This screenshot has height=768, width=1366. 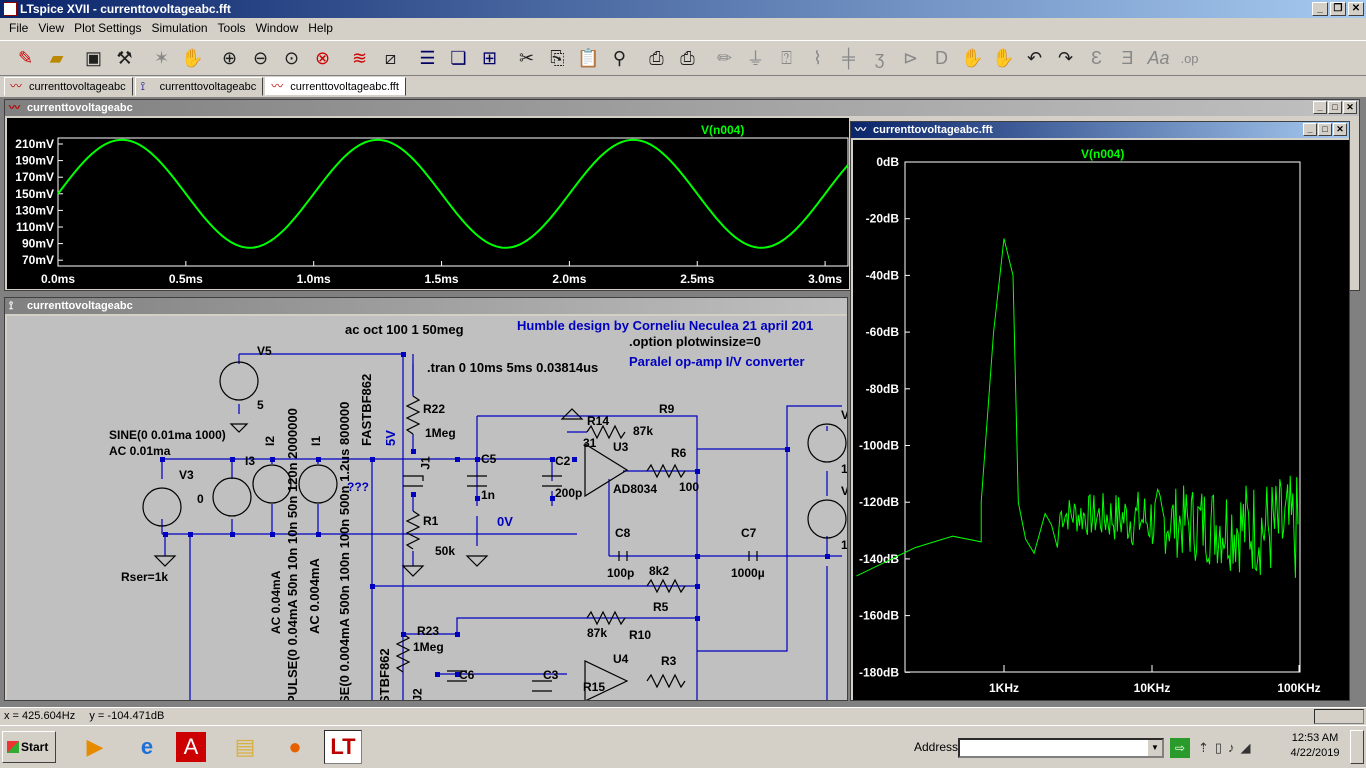 What do you see at coordinates (526, 58) in the screenshot?
I see `cut-icon: ✂` at bounding box center [526, 58].